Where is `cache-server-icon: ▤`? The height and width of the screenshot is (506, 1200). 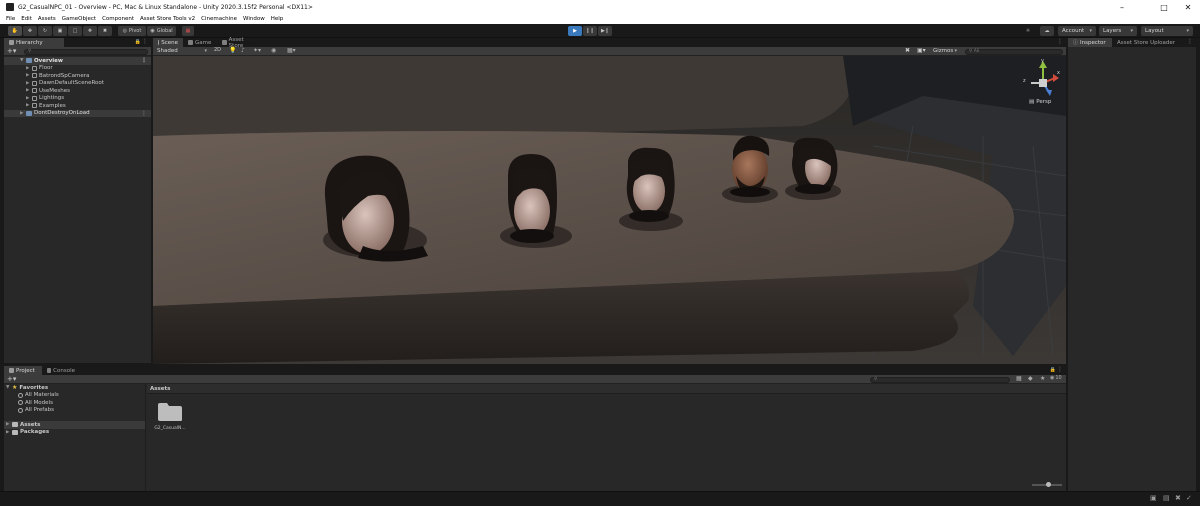 cache-server-icon: ▤ is located at coordinates (1166, 498).